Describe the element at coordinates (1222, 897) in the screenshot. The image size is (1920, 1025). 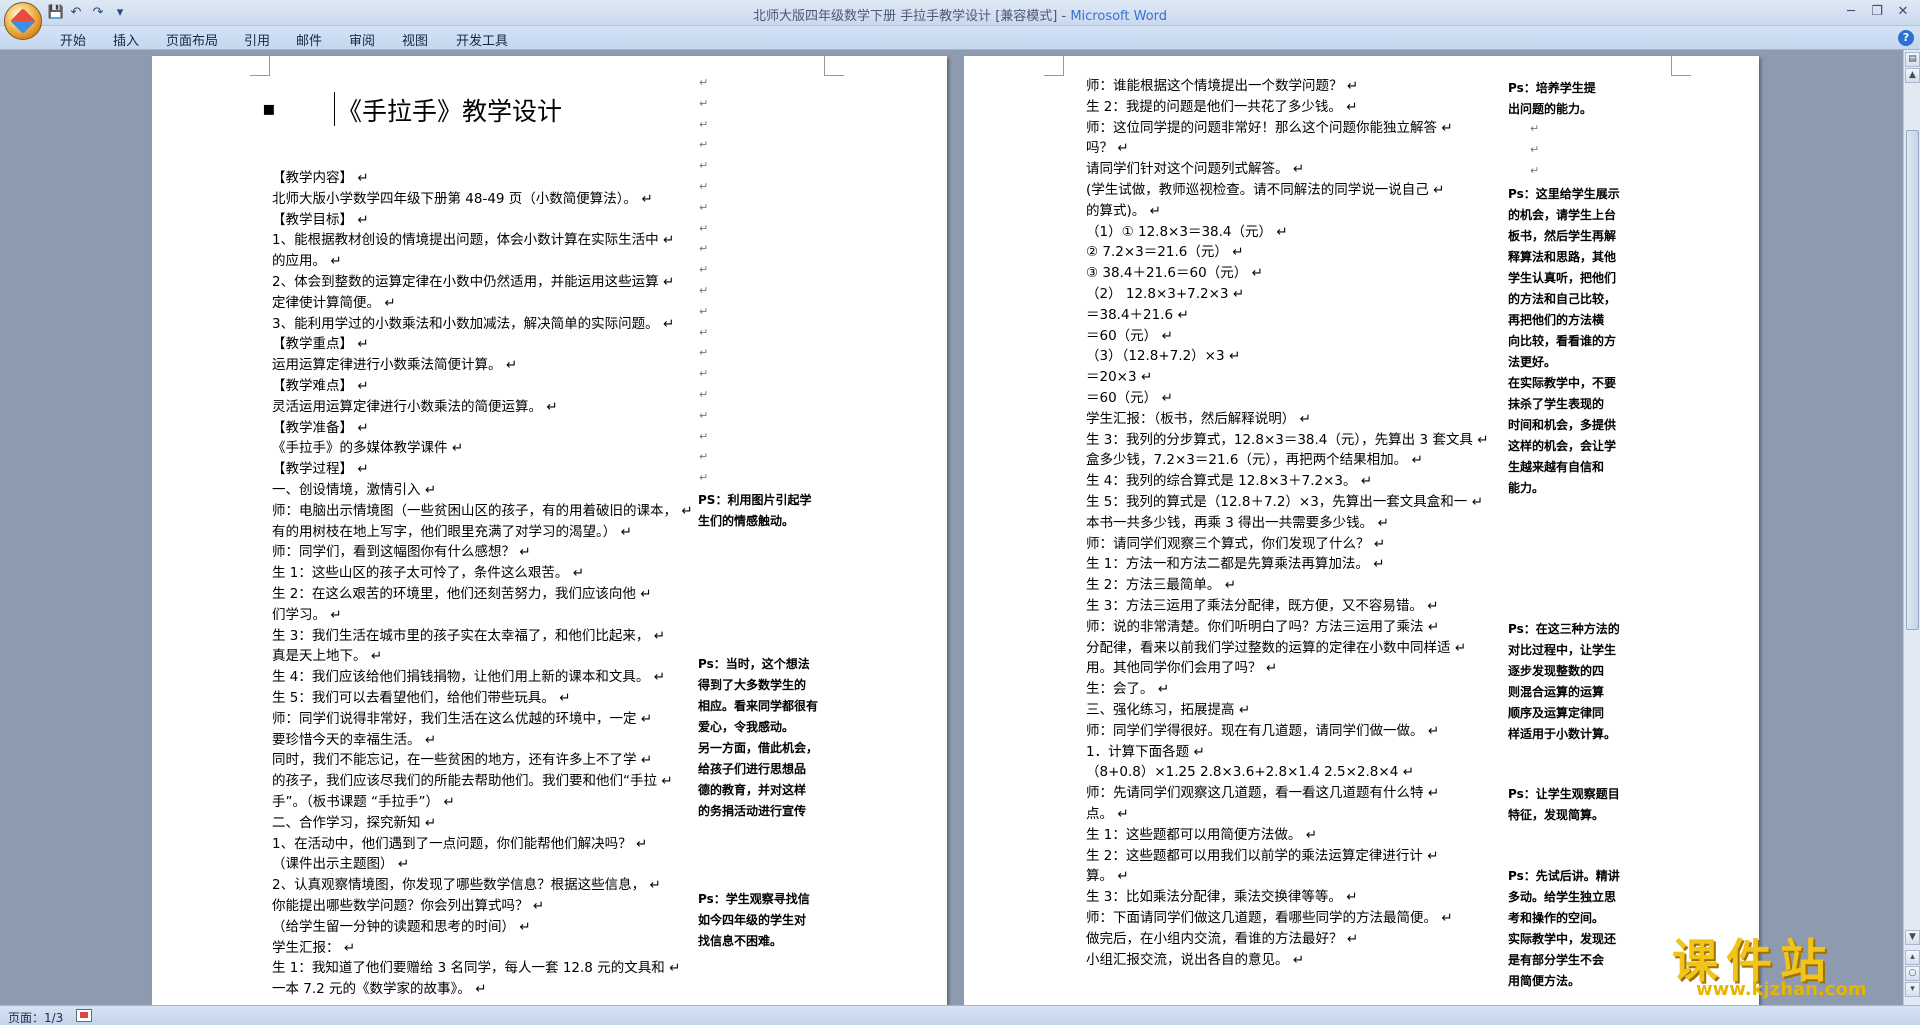
I see `paragraph-line: 生 3：比如乘法分配律，乘法交换律等等。 ↵` at that location.